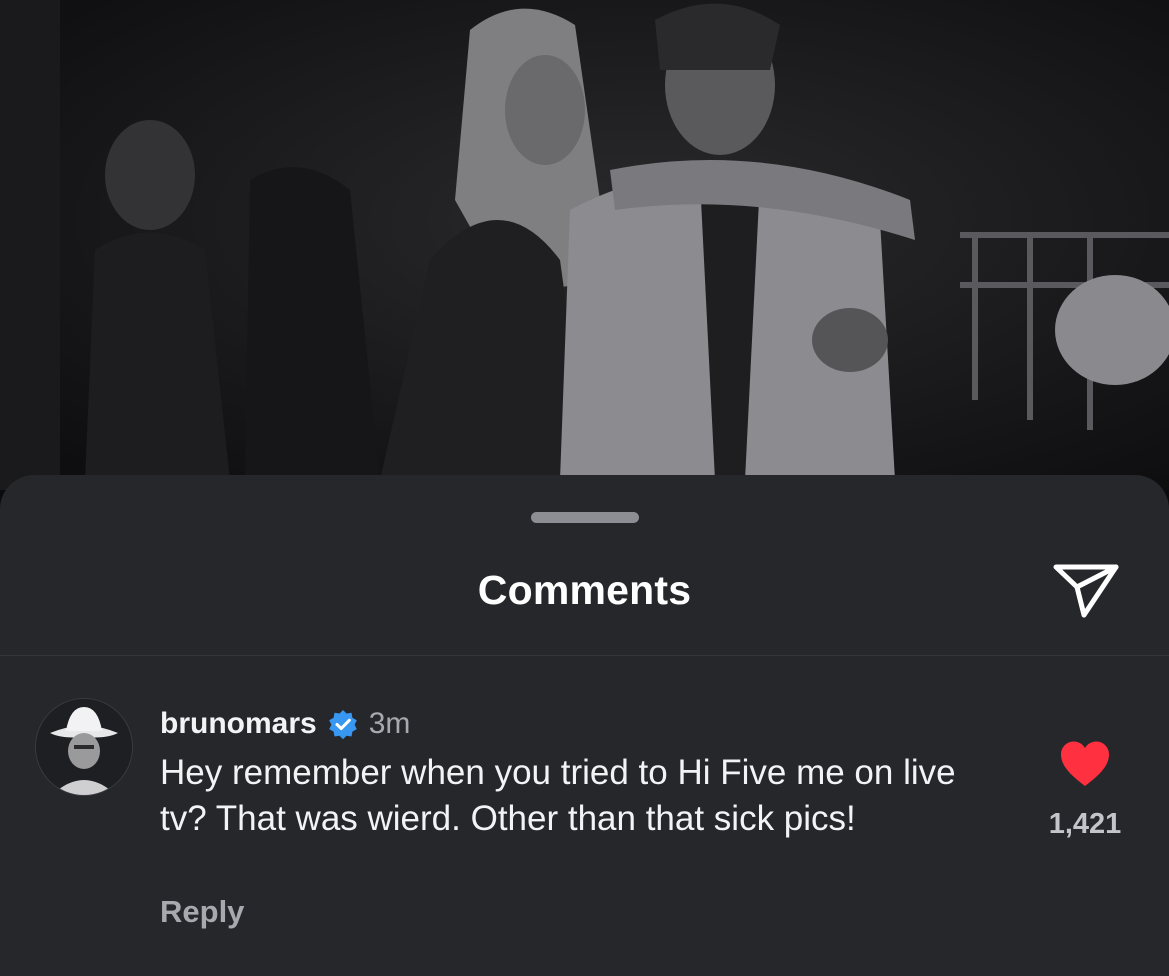  I want to click on heart-icon, so click(1085, 763).